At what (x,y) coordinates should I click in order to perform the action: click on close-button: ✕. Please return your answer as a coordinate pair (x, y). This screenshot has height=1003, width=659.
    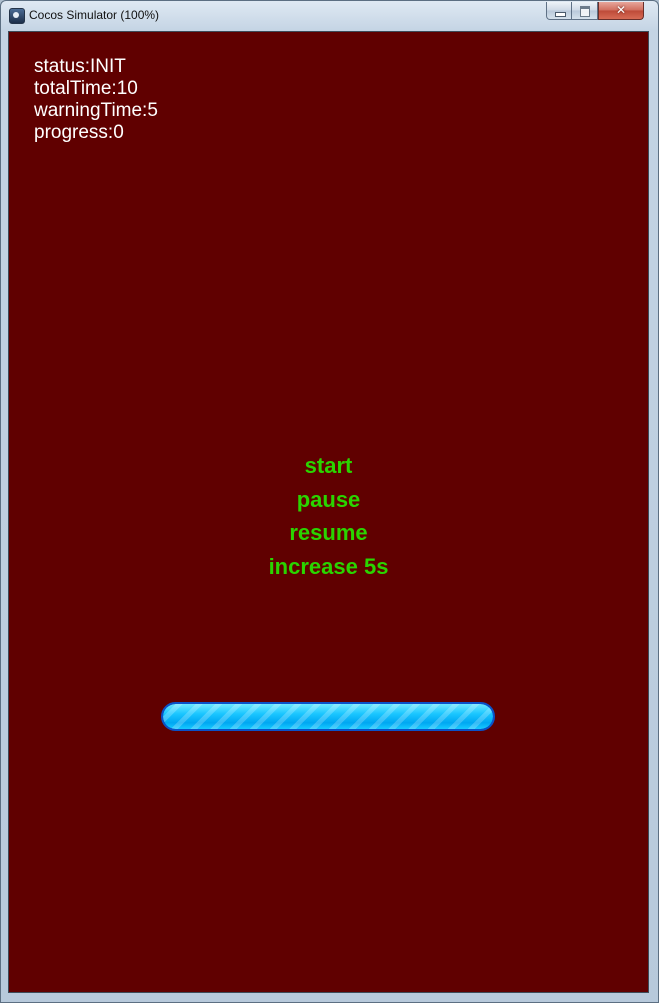
    Looking at the image, I should click on (621, 11).